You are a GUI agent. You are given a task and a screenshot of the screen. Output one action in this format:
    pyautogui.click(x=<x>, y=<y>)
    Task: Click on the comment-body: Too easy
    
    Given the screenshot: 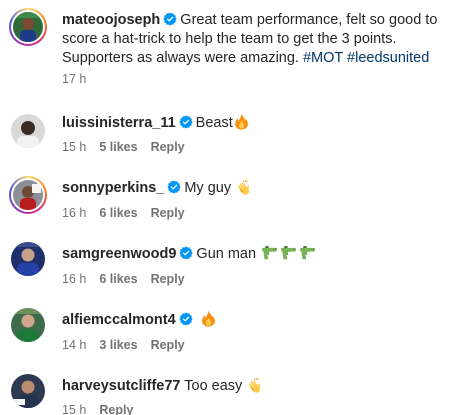 What is the action you would take?
    pyautogui.click(x=213, y=386)
    